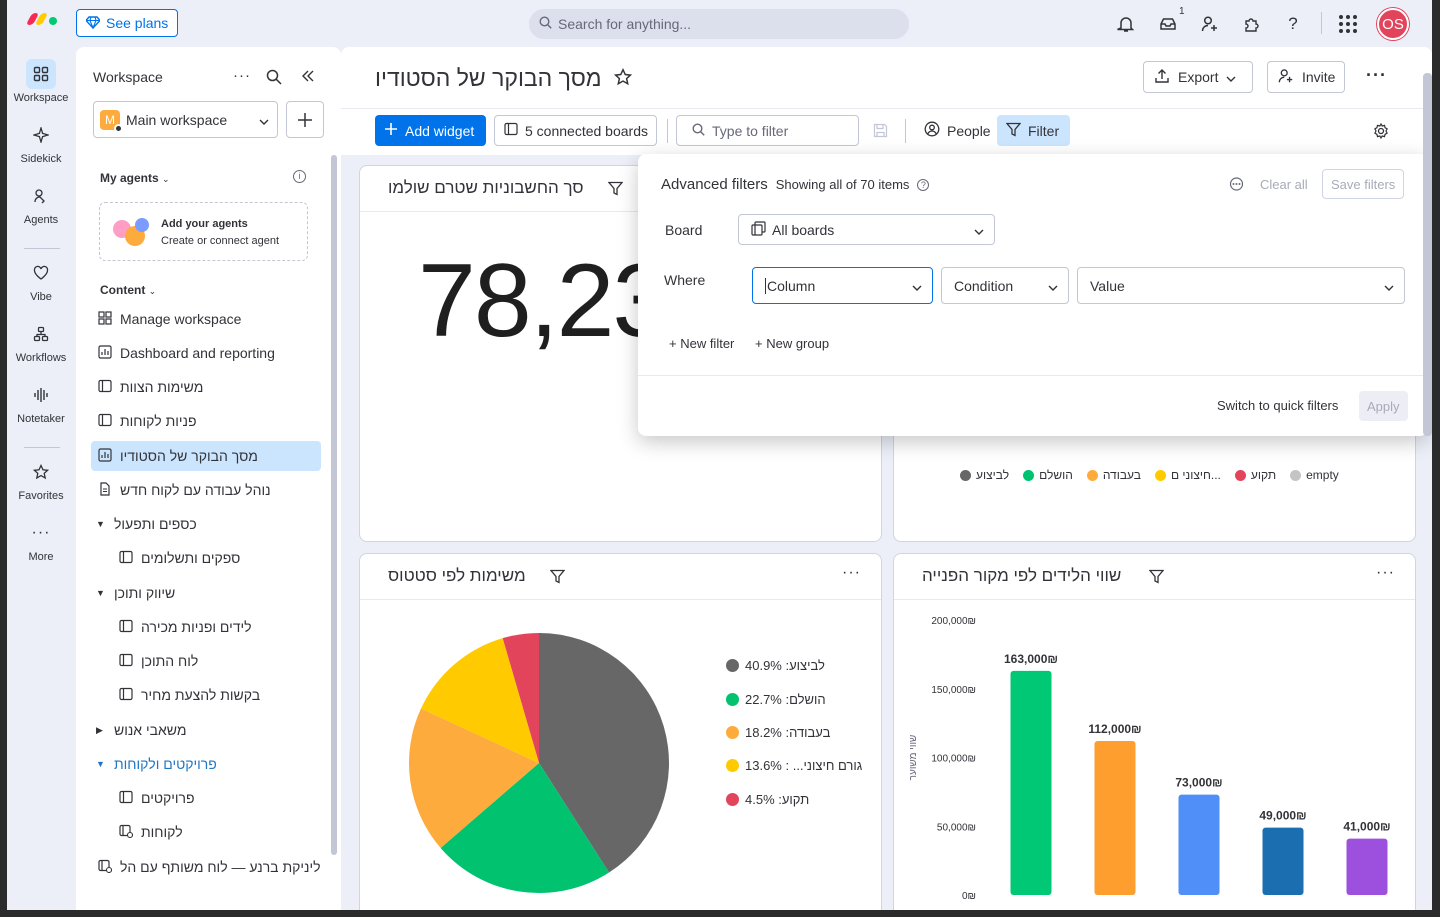 This screenshot has height=917, width=1440. What do you see at coordinates (1210, 24) in the screenshot?
I see `invite-user-icon` at bounding box center [1210, 24].